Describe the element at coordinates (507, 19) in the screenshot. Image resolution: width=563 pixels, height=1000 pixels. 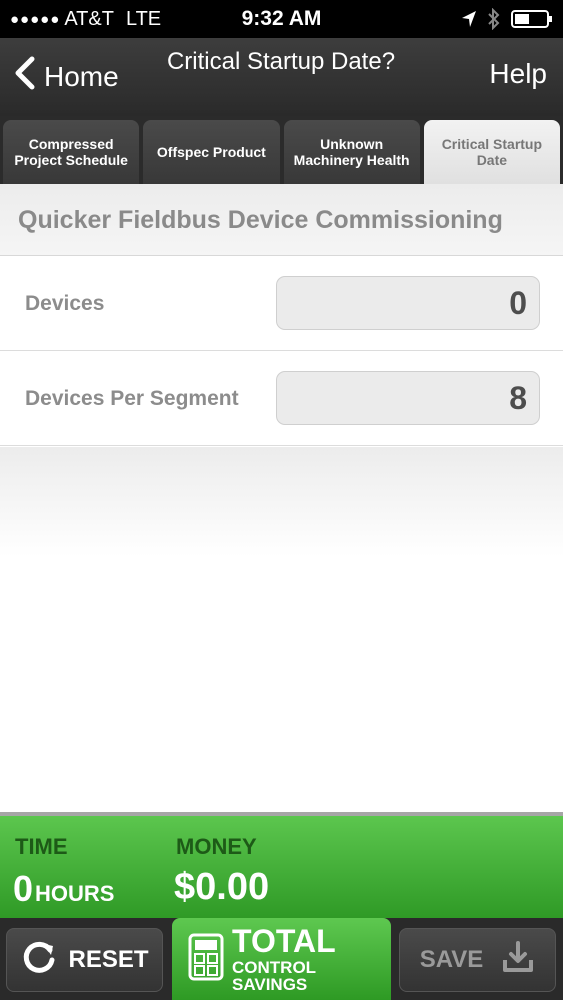
I see `status-right` at that location.